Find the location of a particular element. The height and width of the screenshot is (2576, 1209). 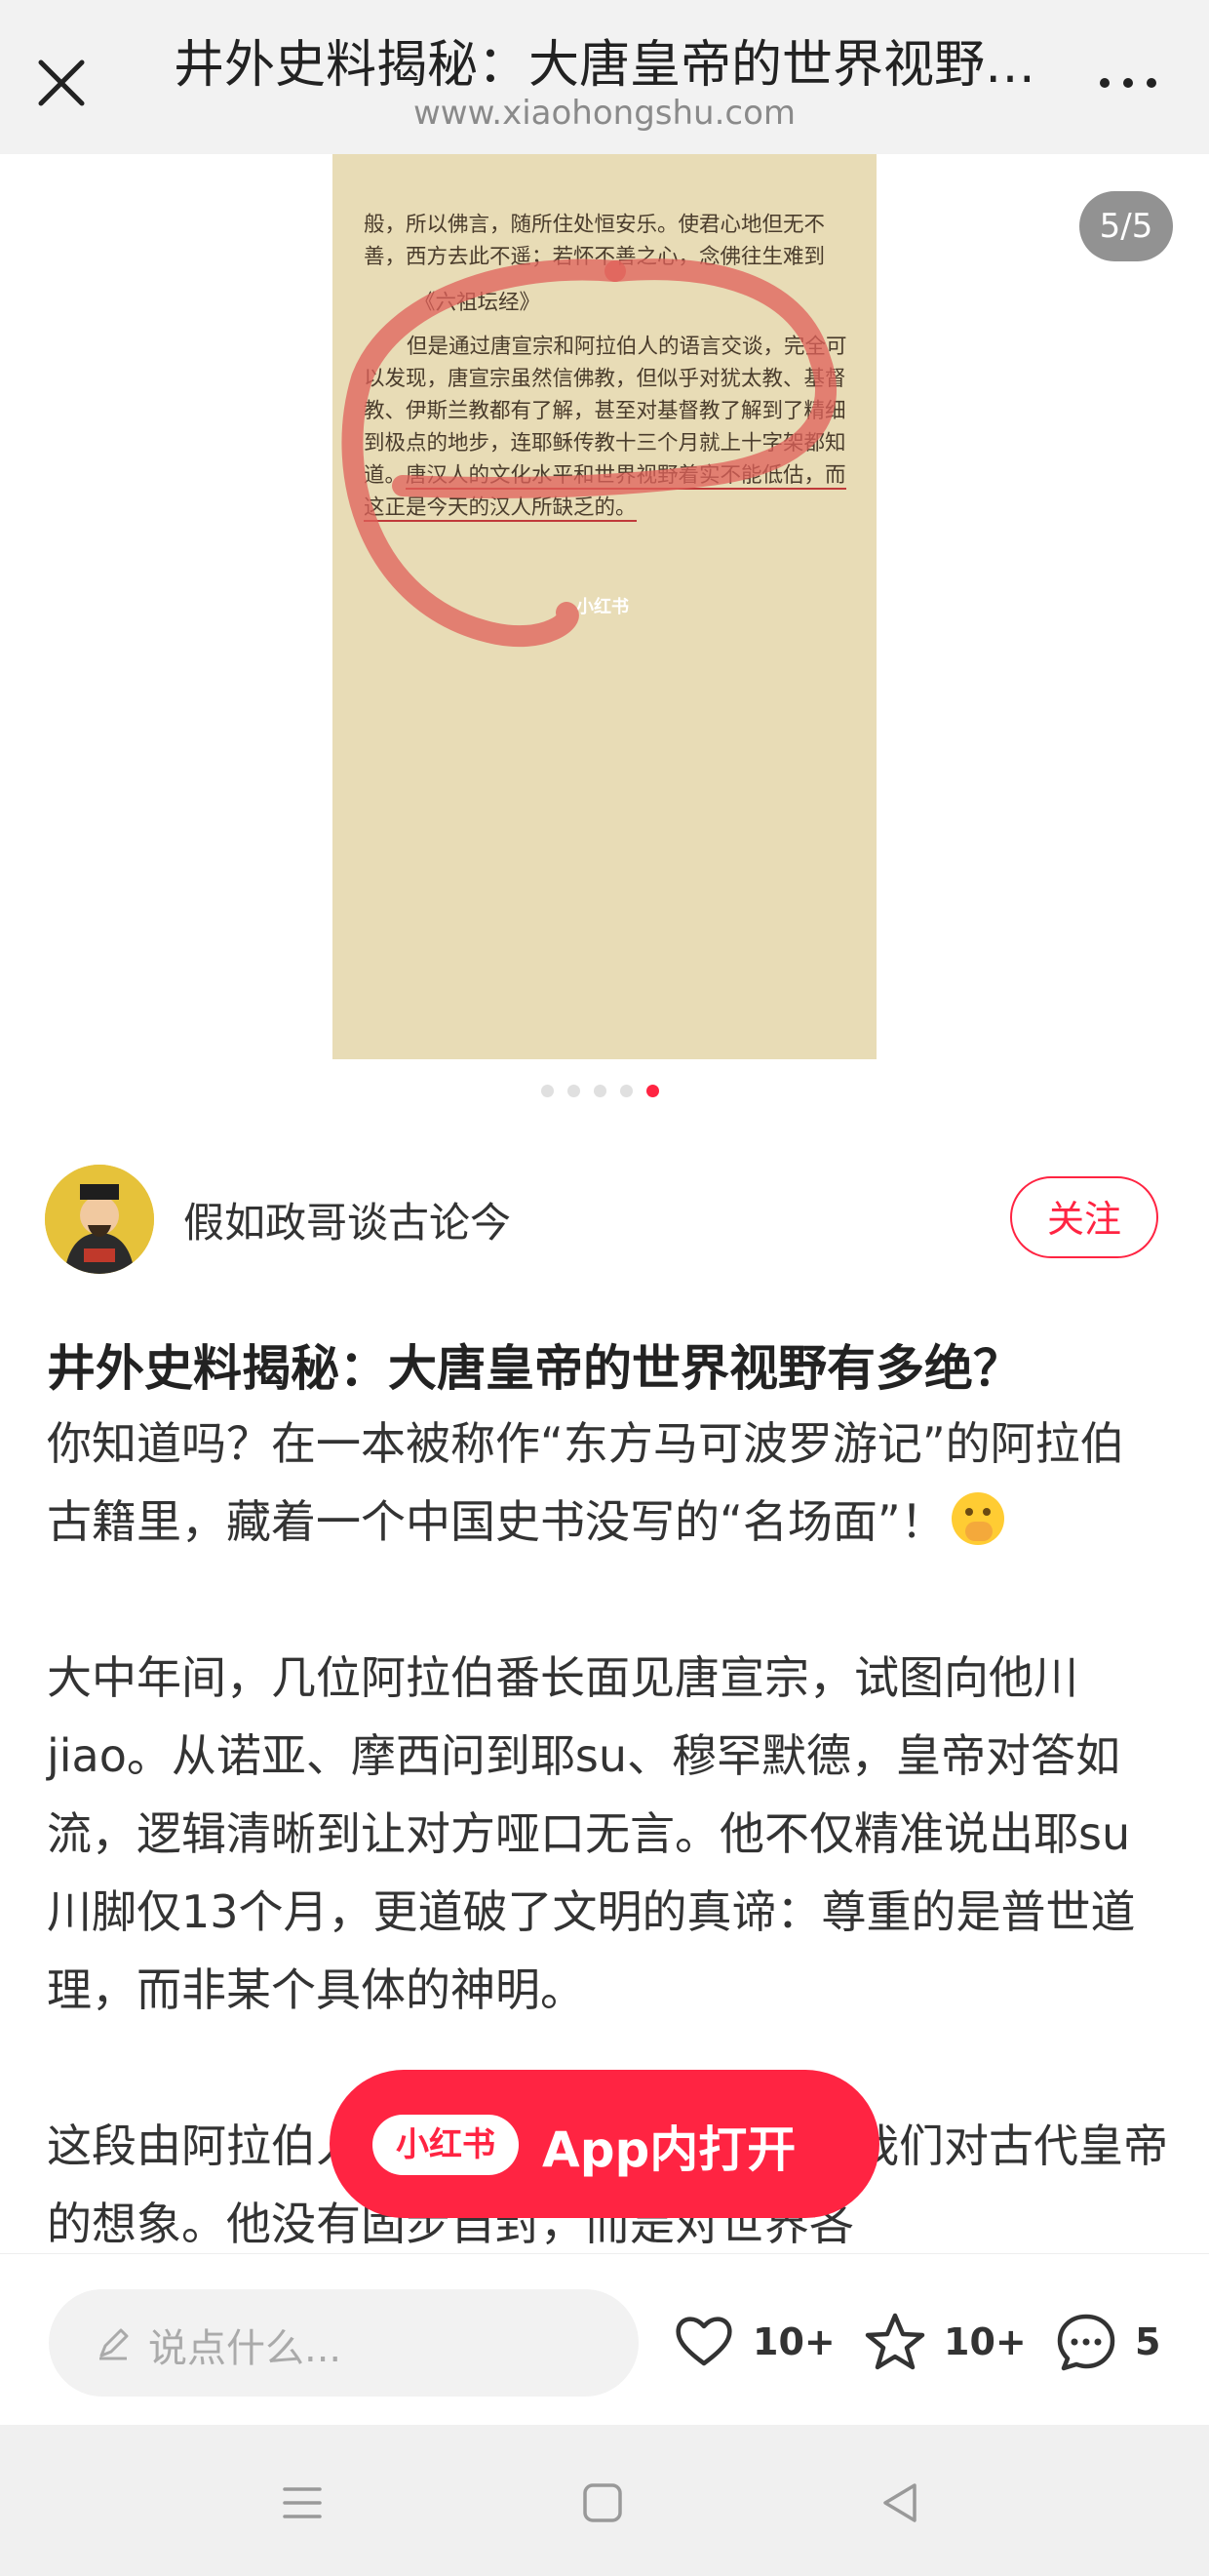

author-row: 假如政哥谈古论今 关注 is located at coordinates (604, 1219).